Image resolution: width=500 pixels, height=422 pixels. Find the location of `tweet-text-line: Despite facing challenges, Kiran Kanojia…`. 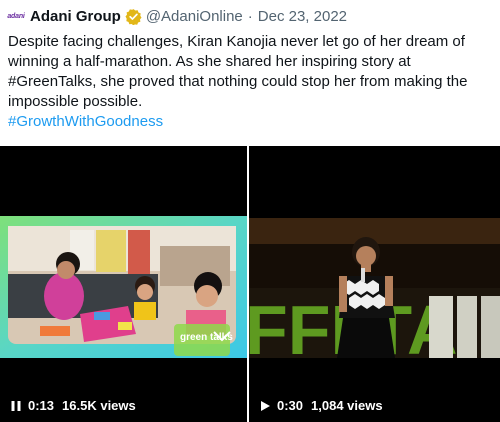

tweet-text-line: Despite facing challenges, Kiran Kanojia… is located at coordinates (236, 41).